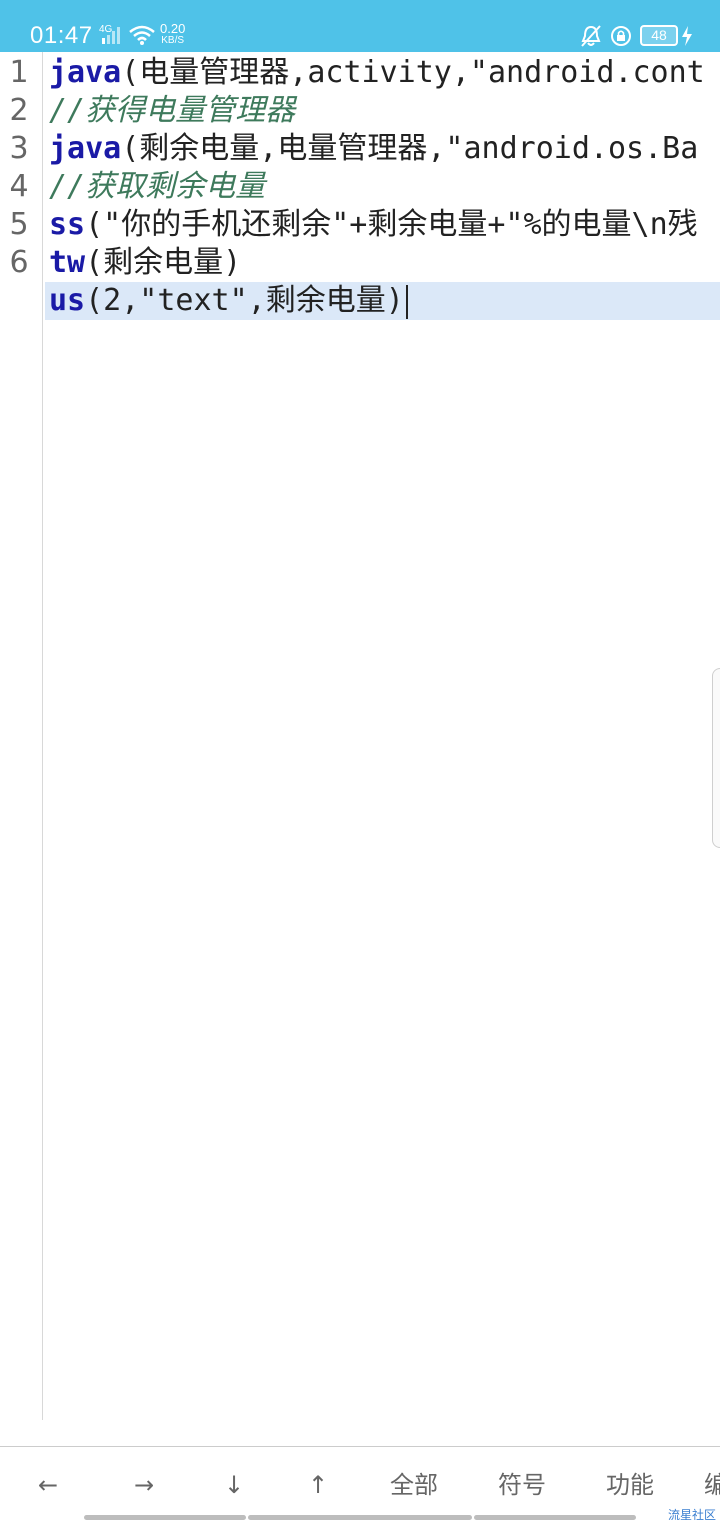 This screenshot has width=720, height=1520. I want to click on code-text: tw(剩余电量), so click(145, 263).